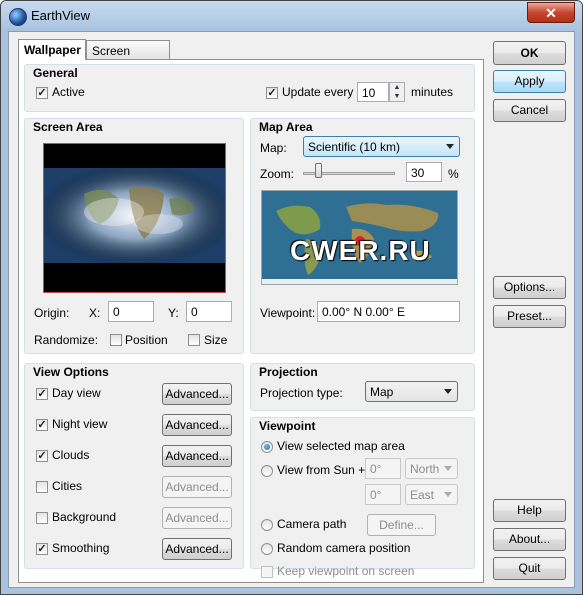  Describe the element at coordinates (216, 340) in the screenshot. I see `randomize-size-label: Size` at that location.